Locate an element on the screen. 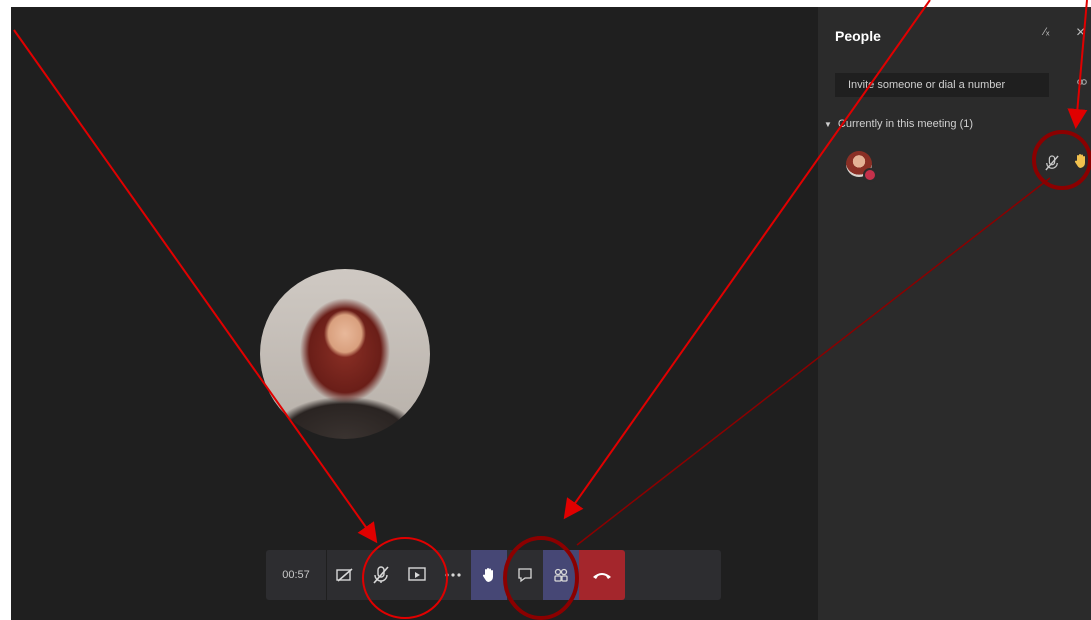 Image resolution: width=1091 pixels, height=620 pixels. close-icon: × is located at coordinates (1080, 33).